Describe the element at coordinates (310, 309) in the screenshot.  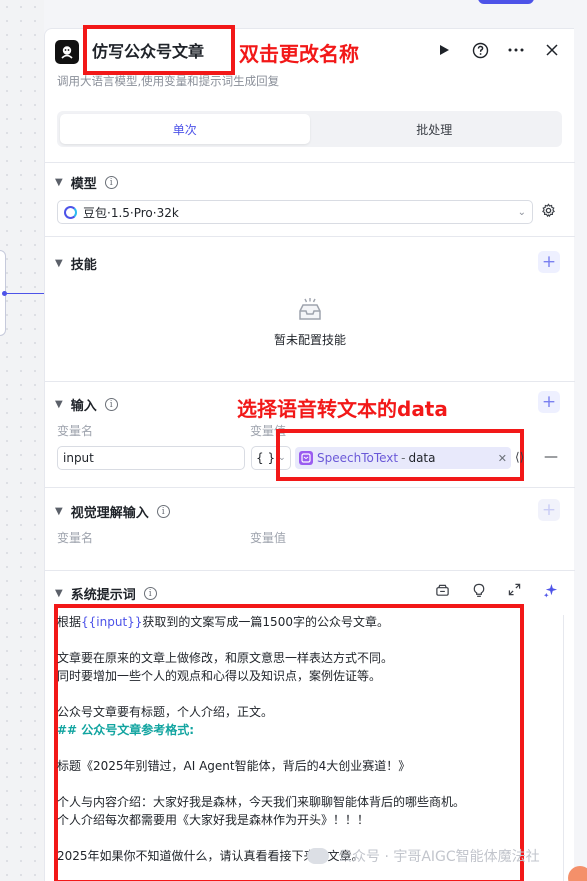
I see `empty-inbox-icon` at that location.